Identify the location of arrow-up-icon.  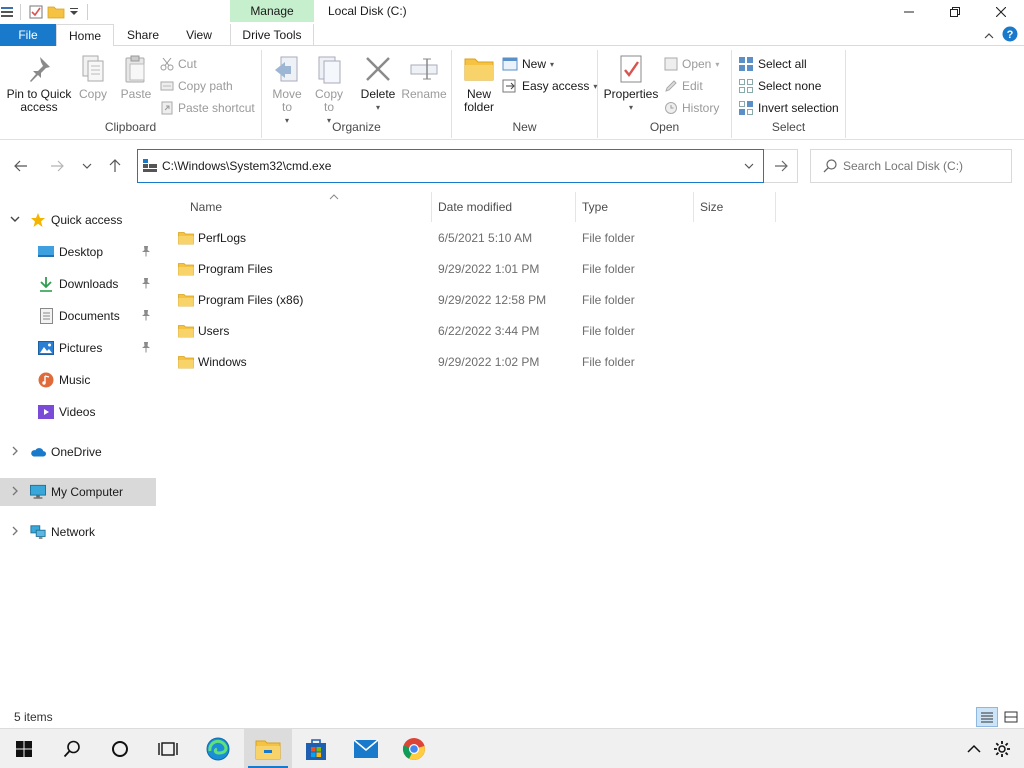
(115, 165).